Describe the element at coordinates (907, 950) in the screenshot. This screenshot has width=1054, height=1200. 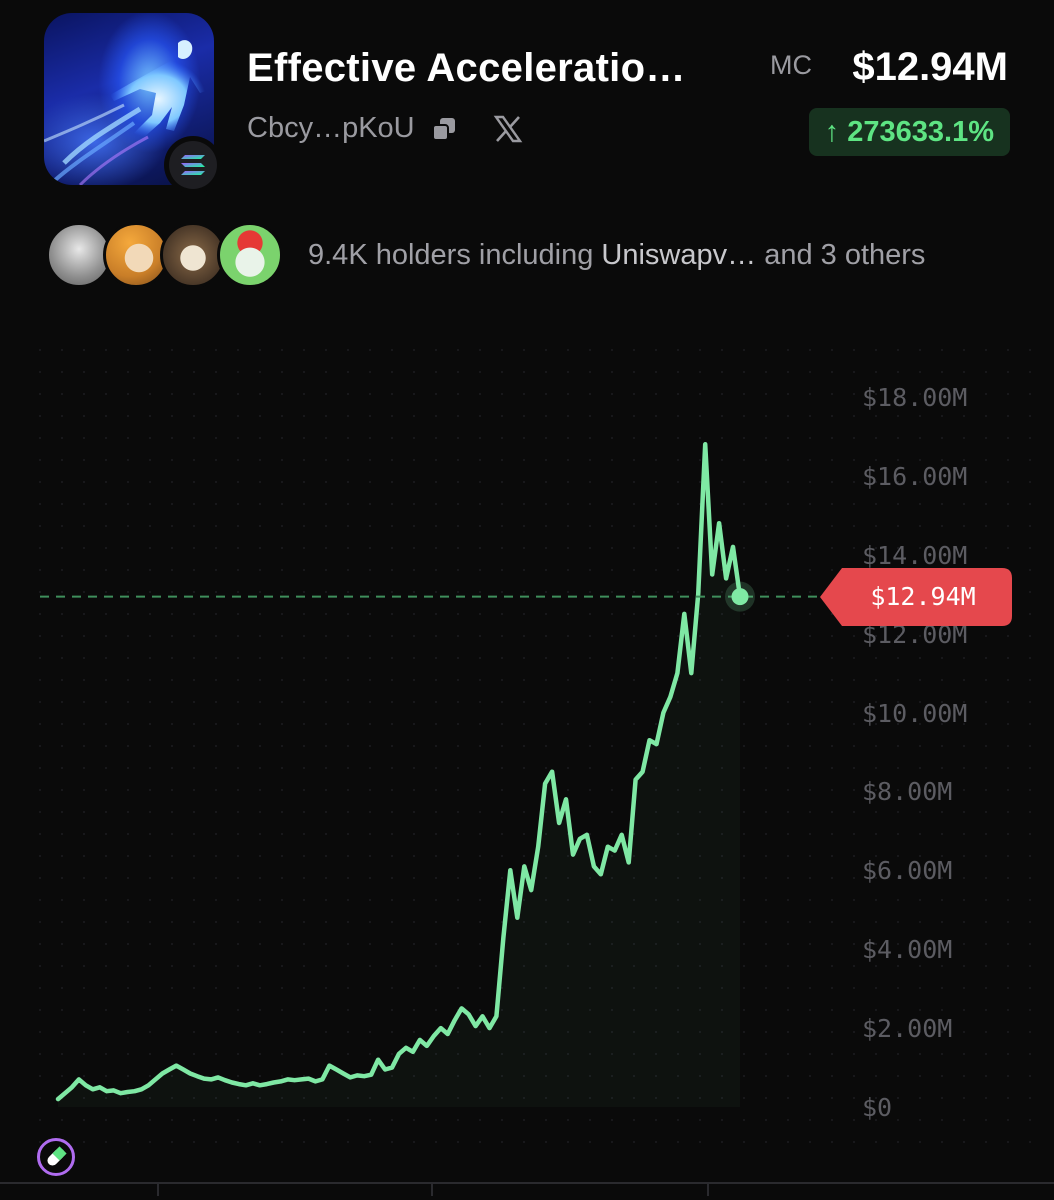
I see `y-tick-label: $4.00M` at that location.